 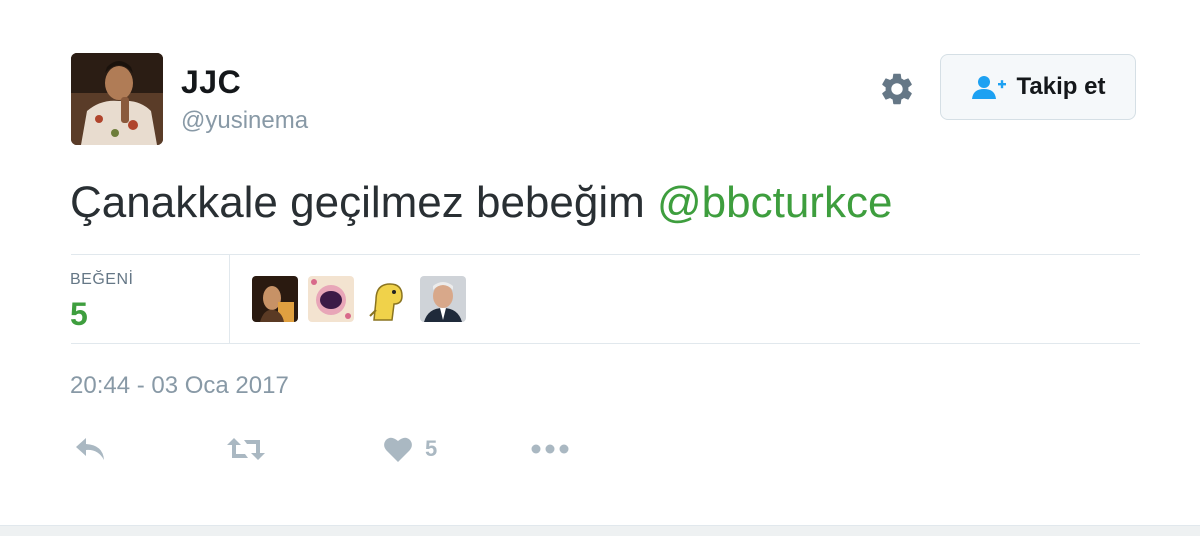 What do you see at coordinates (398, 449) in the screenshot?
I see `heart-icon` at bounding box center [398, 449].